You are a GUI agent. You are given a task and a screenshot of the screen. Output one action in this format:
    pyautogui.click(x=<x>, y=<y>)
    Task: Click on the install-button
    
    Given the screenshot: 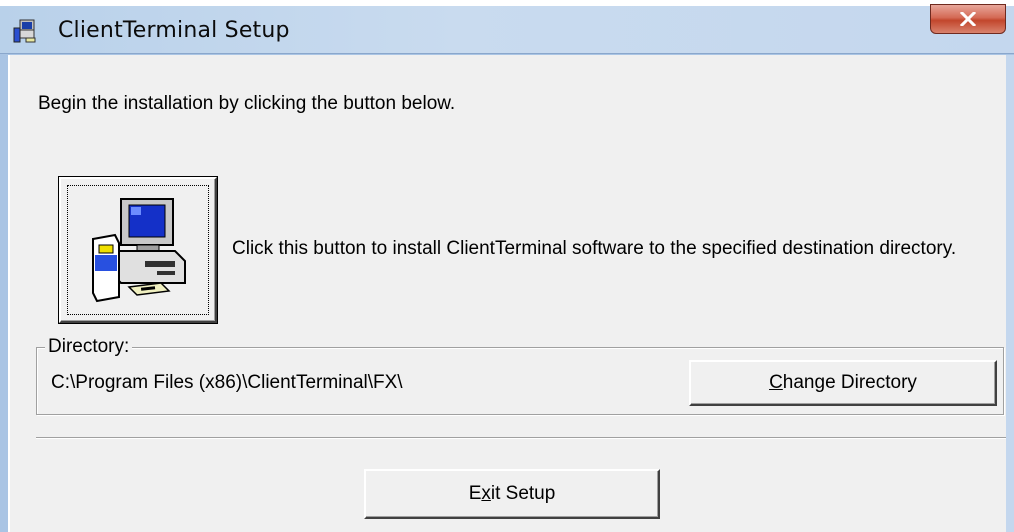 What is the action you would take?
    pyautogui.click(x=138, y=250)
    